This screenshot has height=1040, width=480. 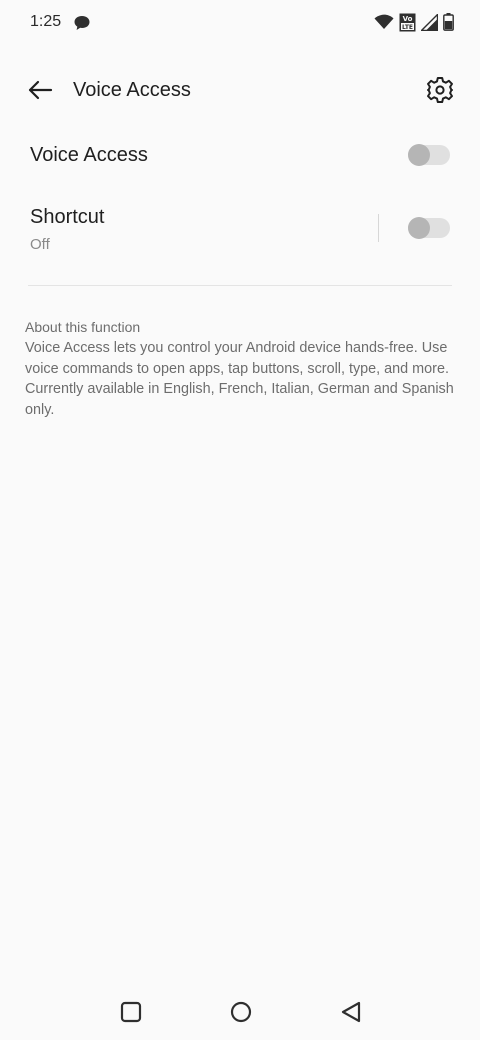 I want to click on shortcut-switch, so click(x=429, y=228).